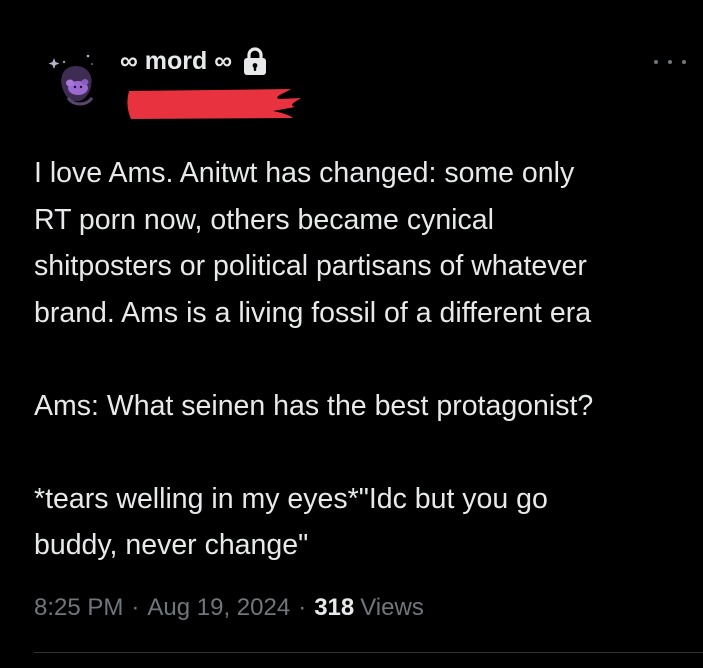 The height and width of the screenshot is (668, 703). What do you see at coordinates (392, 608) in the screenshot?
I see `views-label: Views` at bounding box center [392, 608].